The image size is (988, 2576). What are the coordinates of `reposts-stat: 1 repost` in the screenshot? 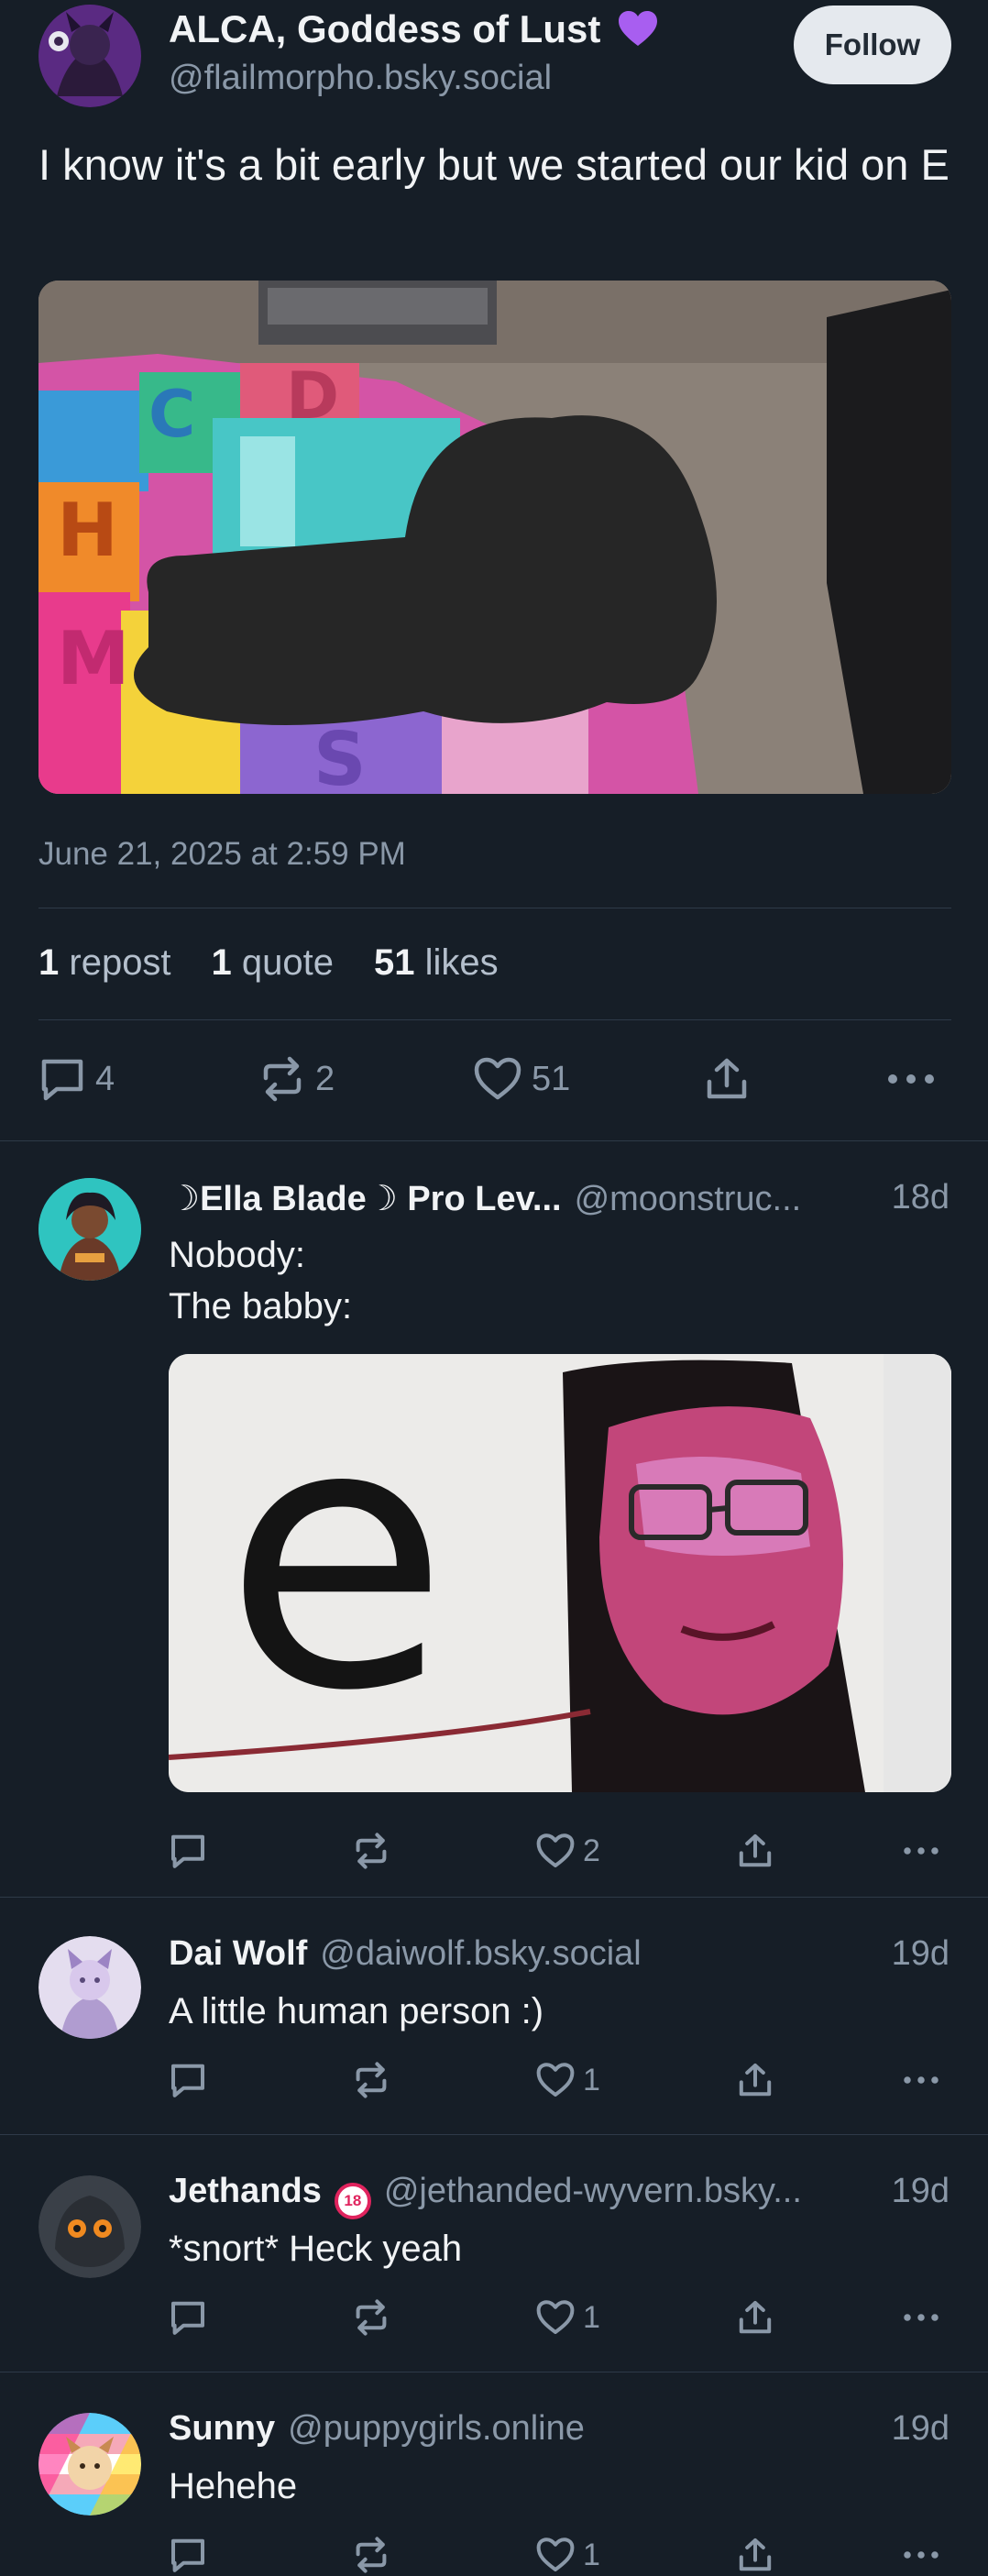 It's located at (104, 963).